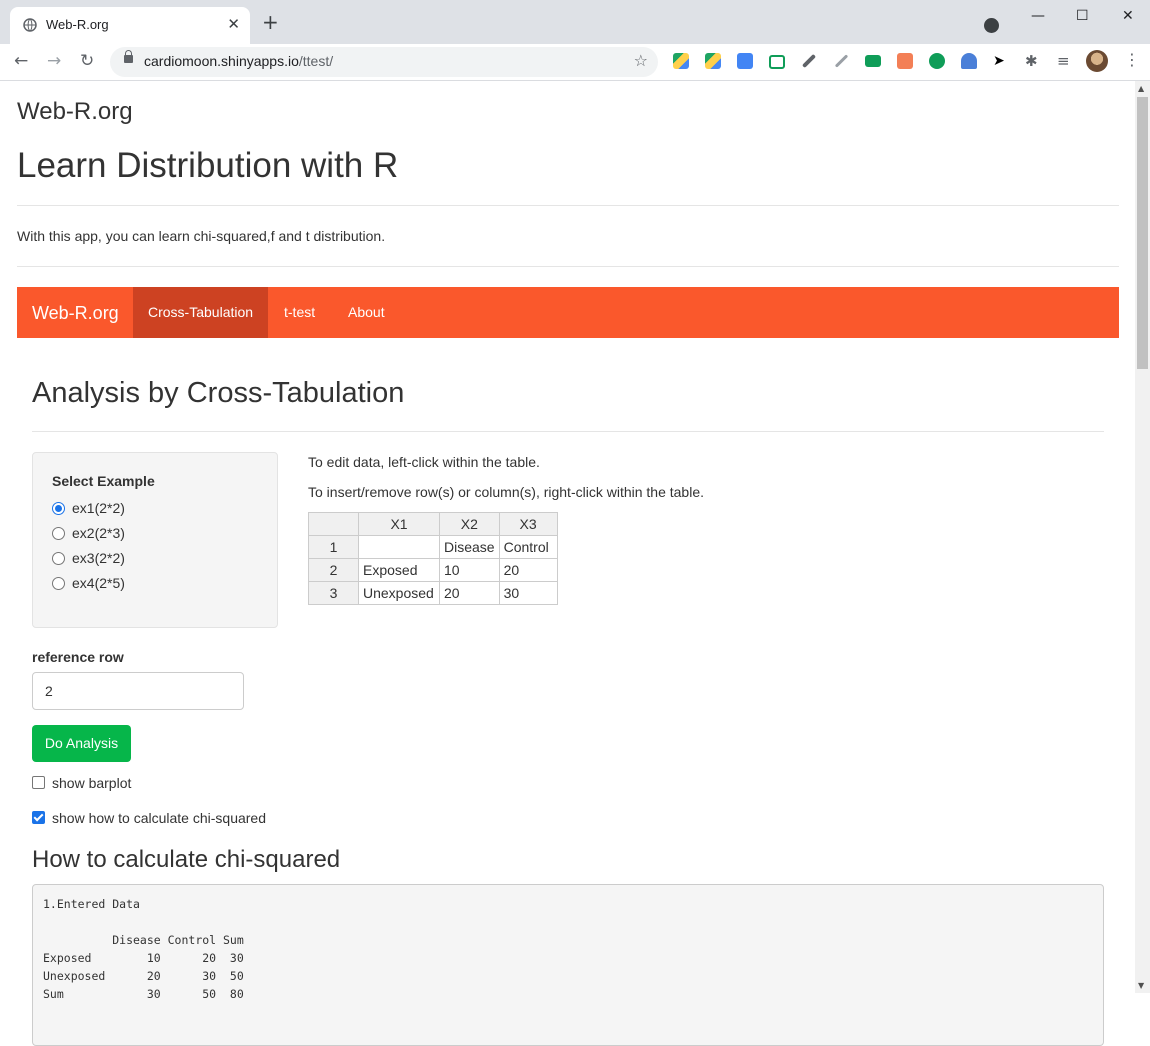 This screenshot has width=1150, height=1046. I want to click on reload-icon: ↻, so click(87, 61).